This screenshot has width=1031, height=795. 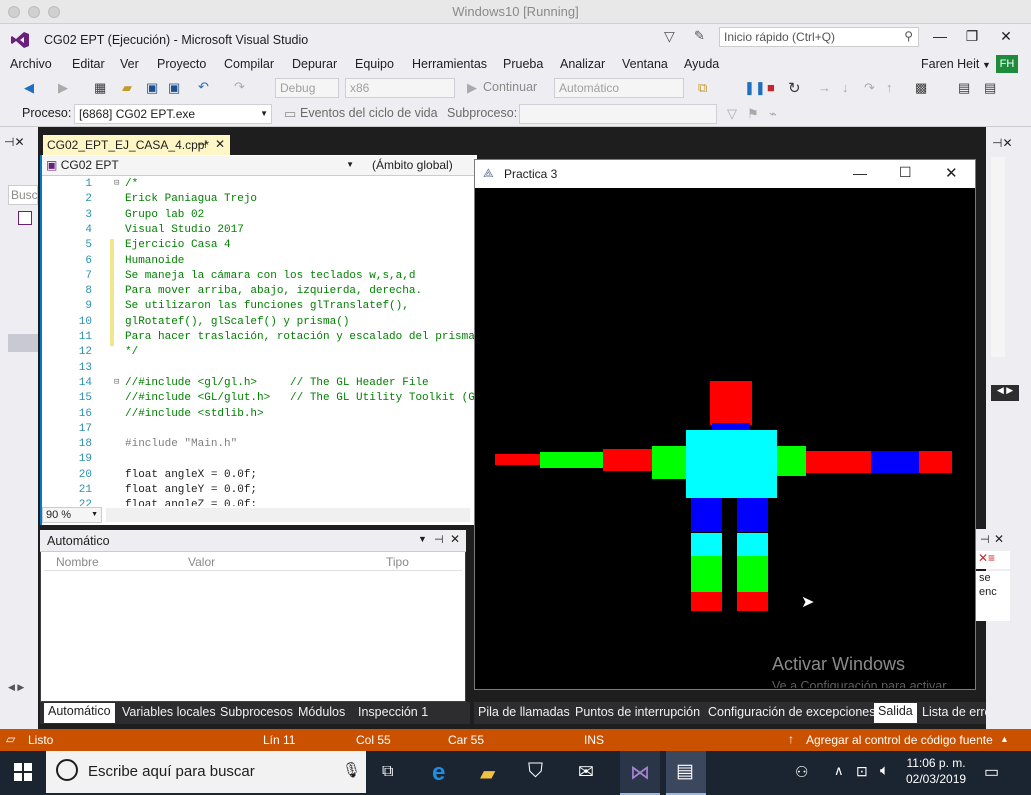 What do you see at coordinates (839, 771) in the screenshot?
I see `chevron-up-icon: ∧` at bounding box center [839, 771].